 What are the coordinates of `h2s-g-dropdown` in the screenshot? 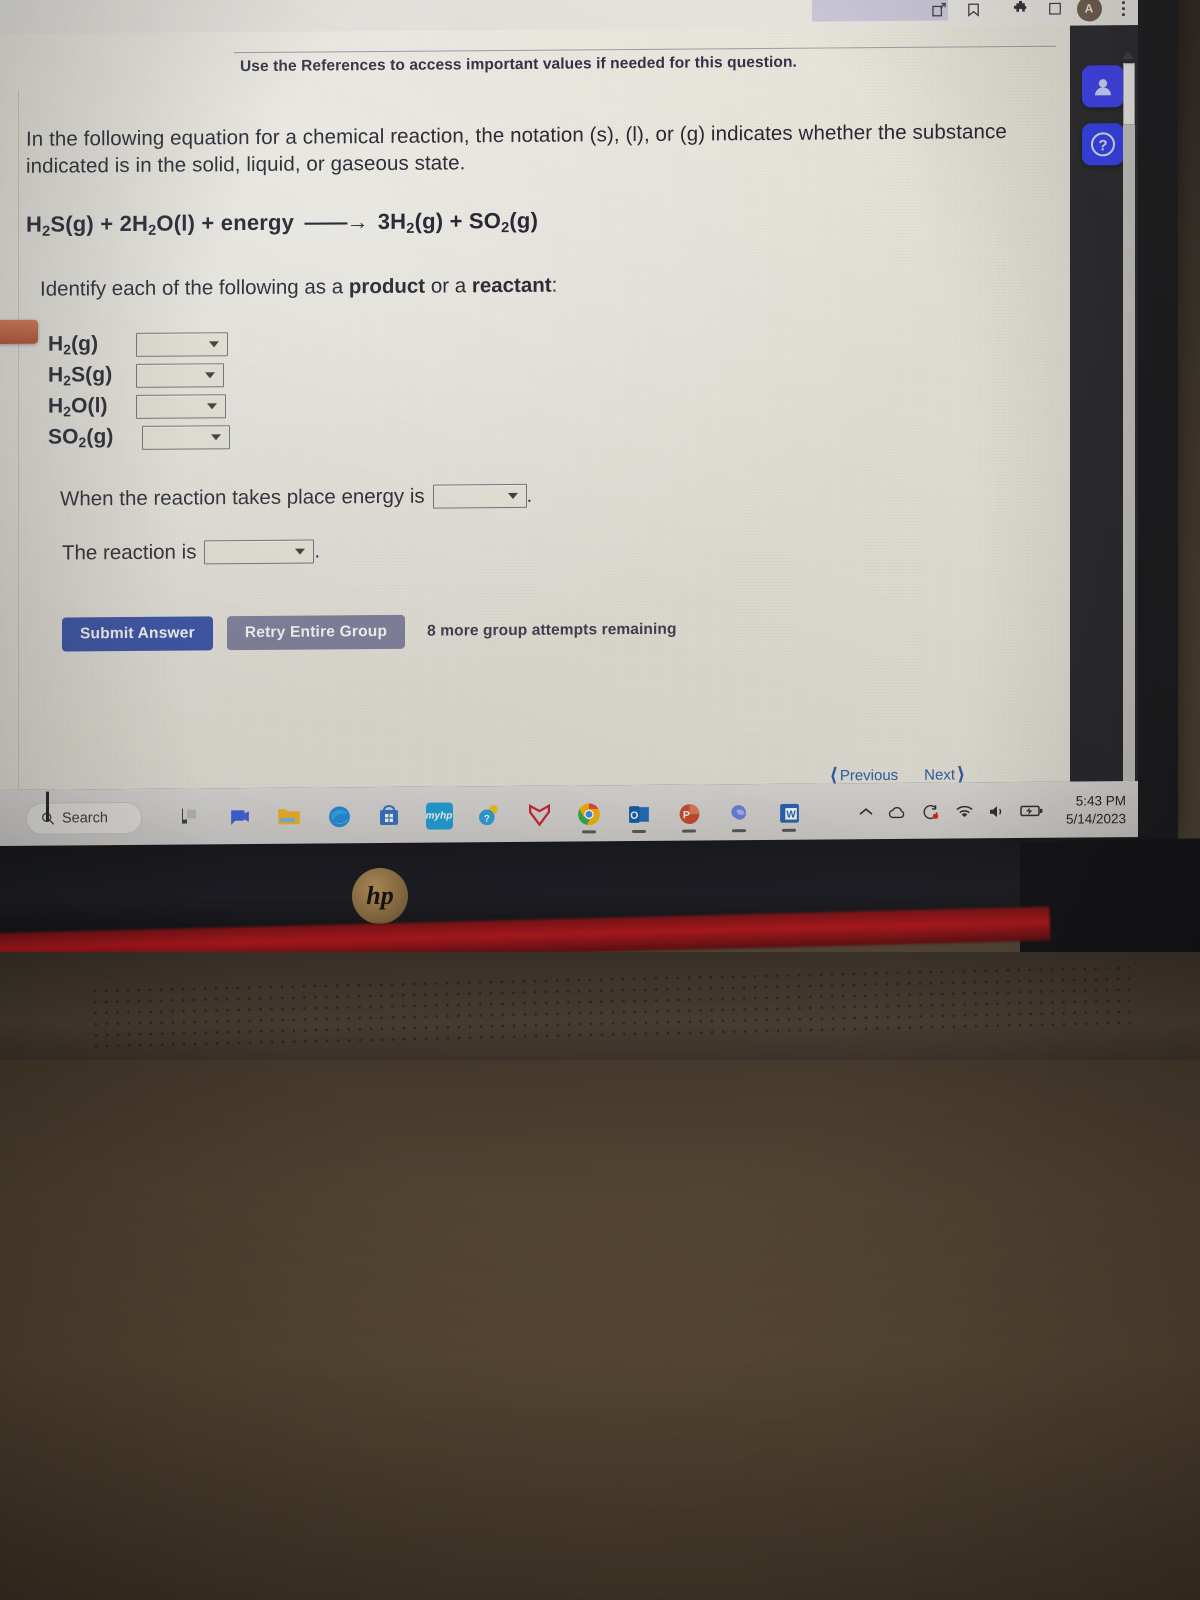 It's located at (180, 375).